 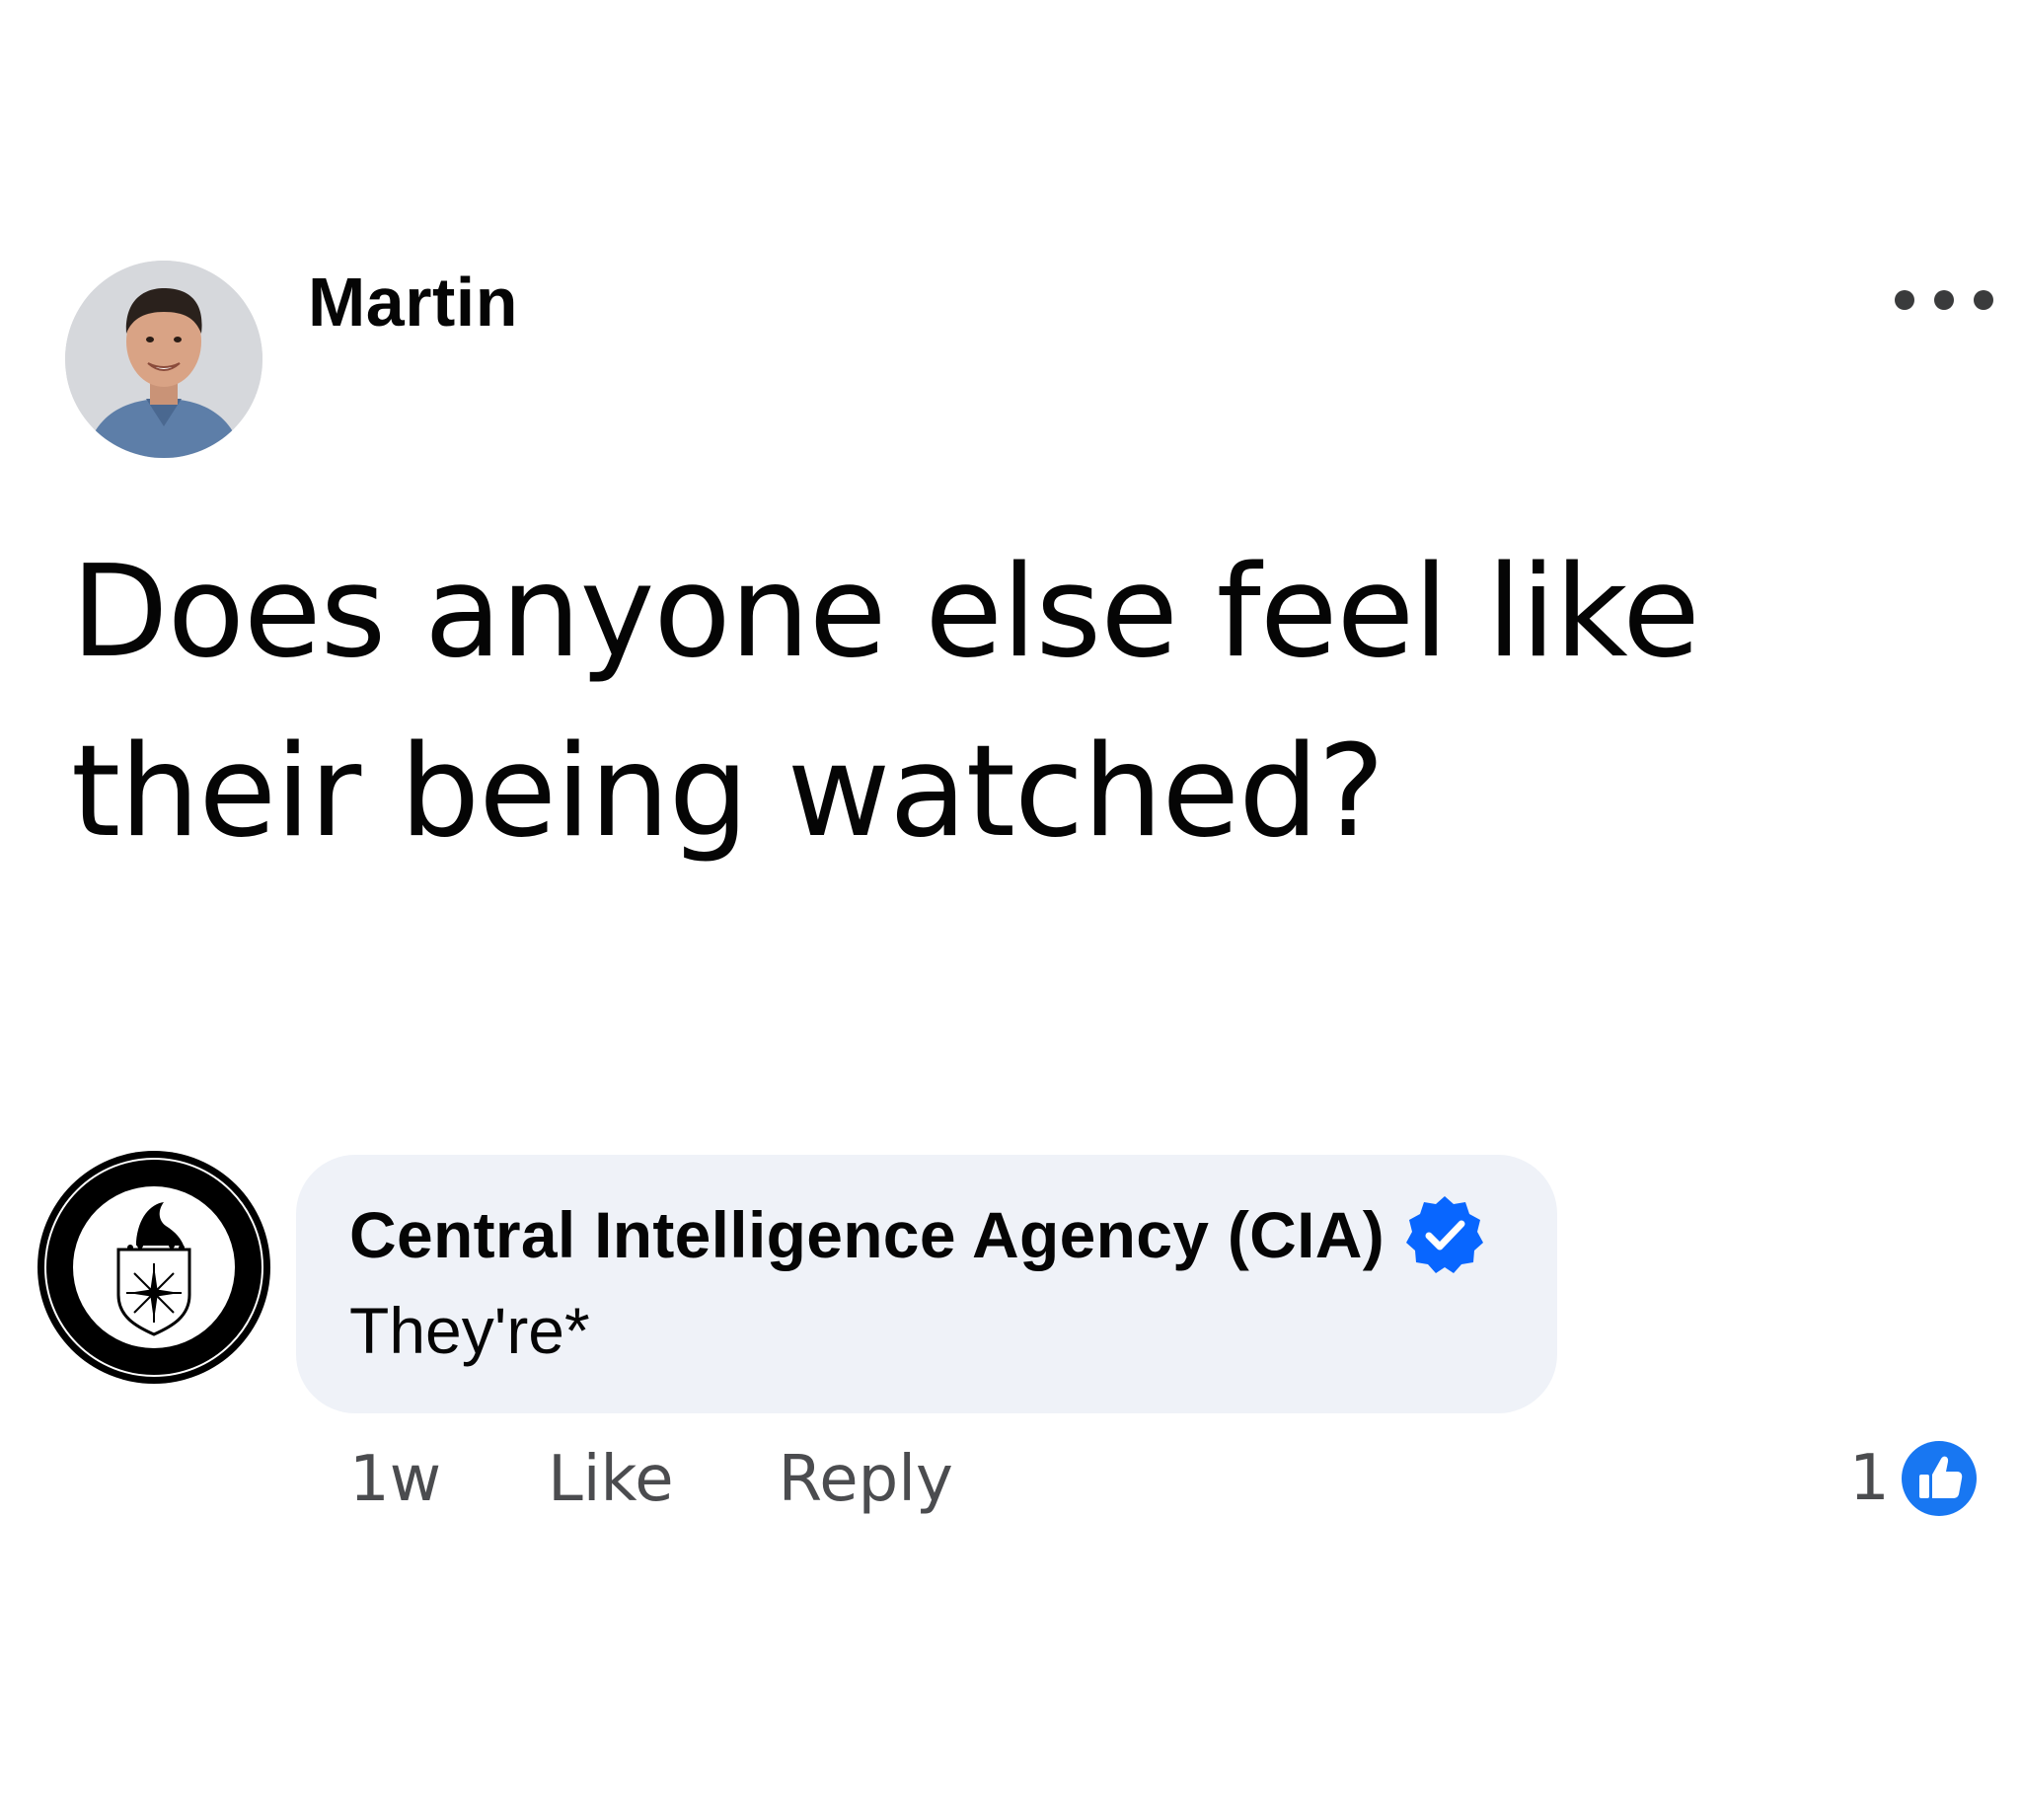 I want to click on more-options-icon, so click(x=1944, y=300).